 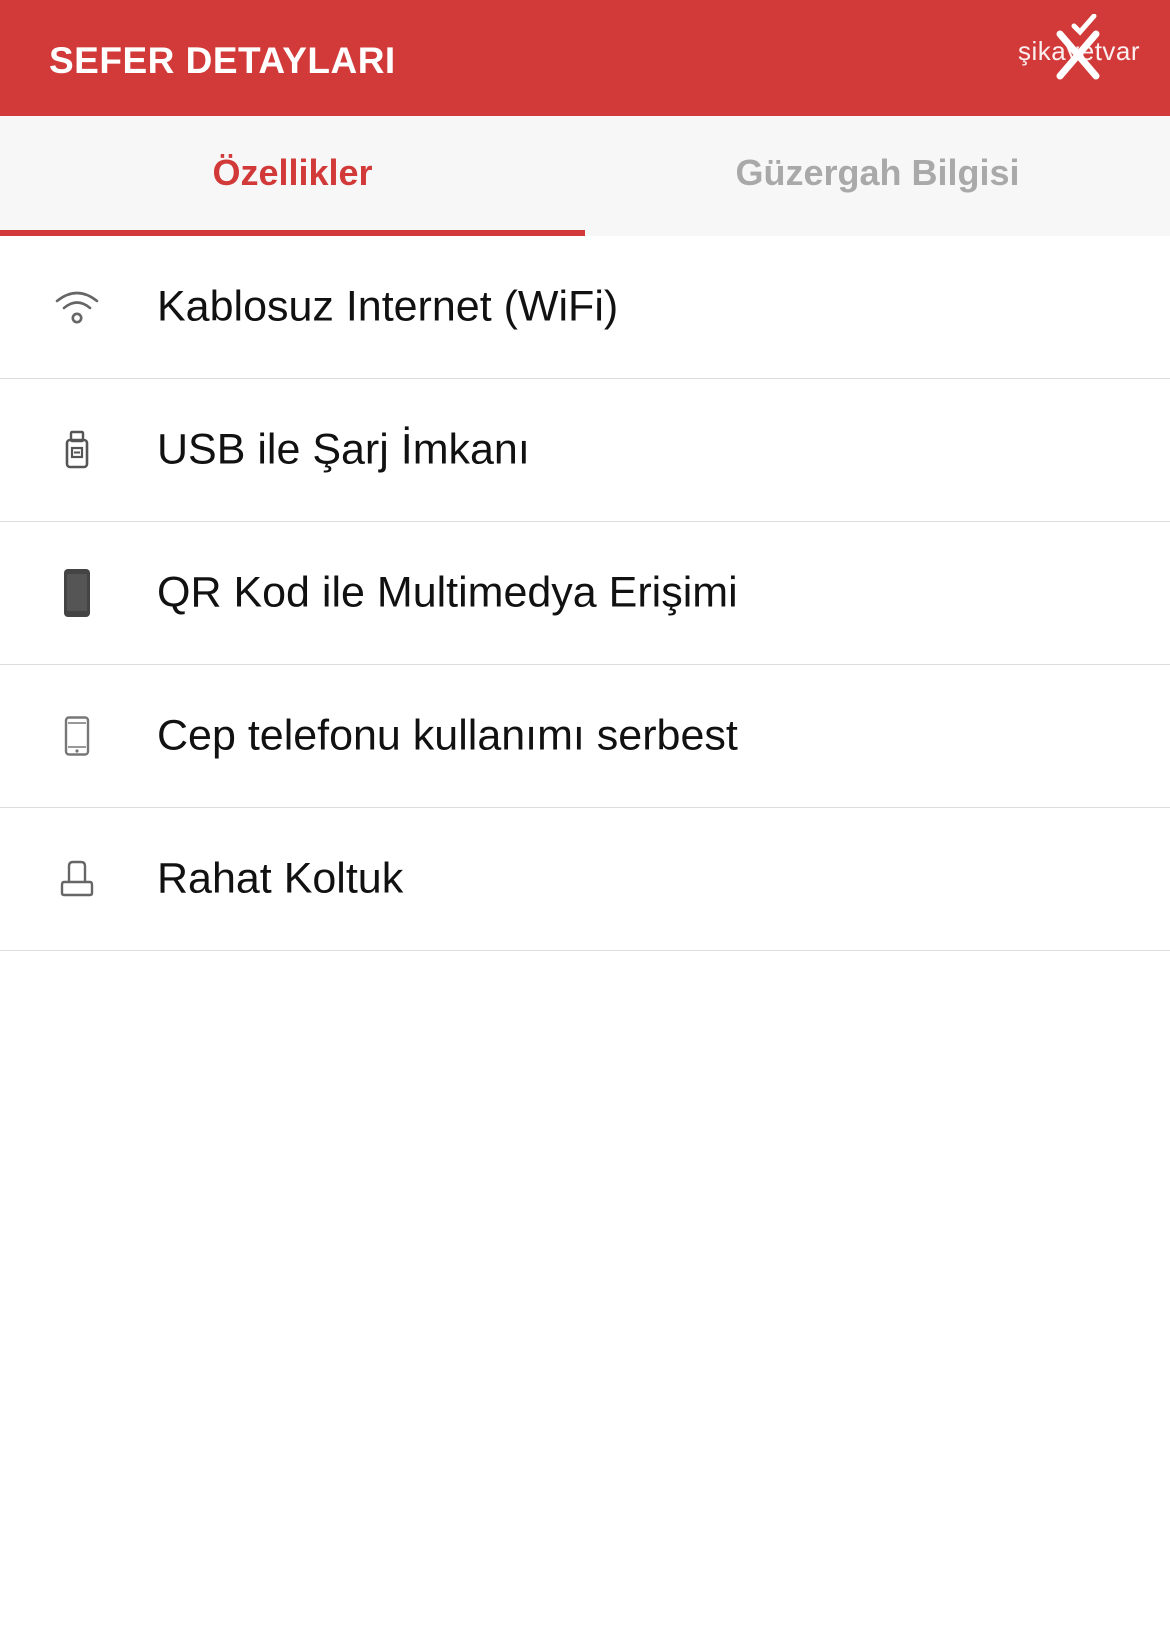 What do you see at coordinates (280, 878) in the screenshot?
I see `feature-label: Rahat Koltuk` at bounding box center [280, 878].